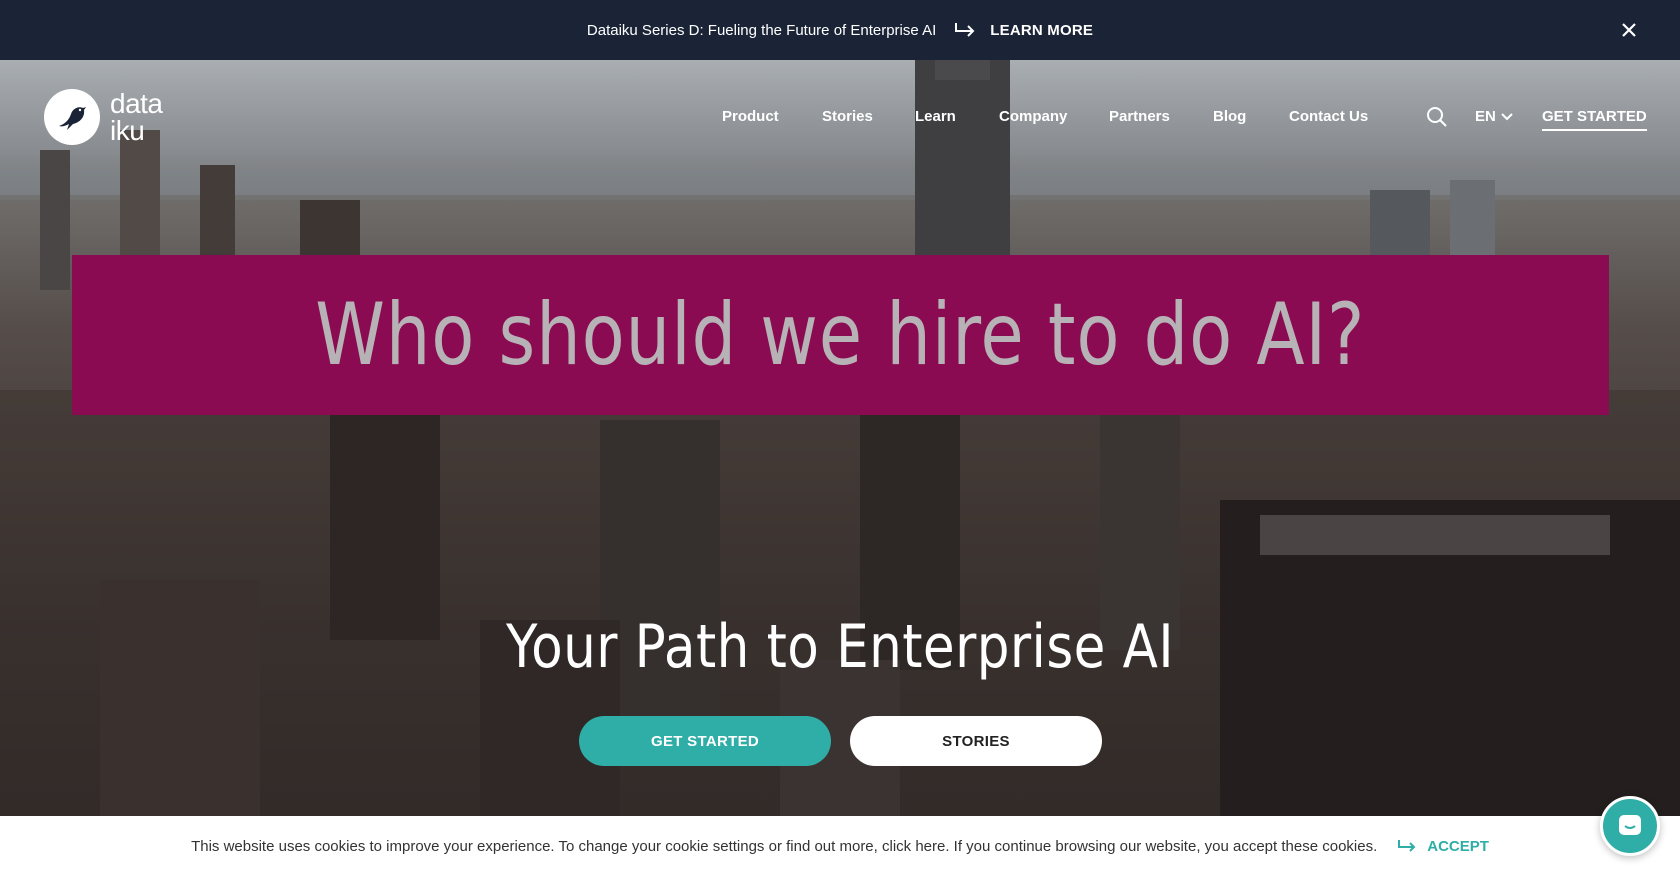 This screenshot has height=876, width=1680. I want to click on chat-icon, so click(1630, 826).